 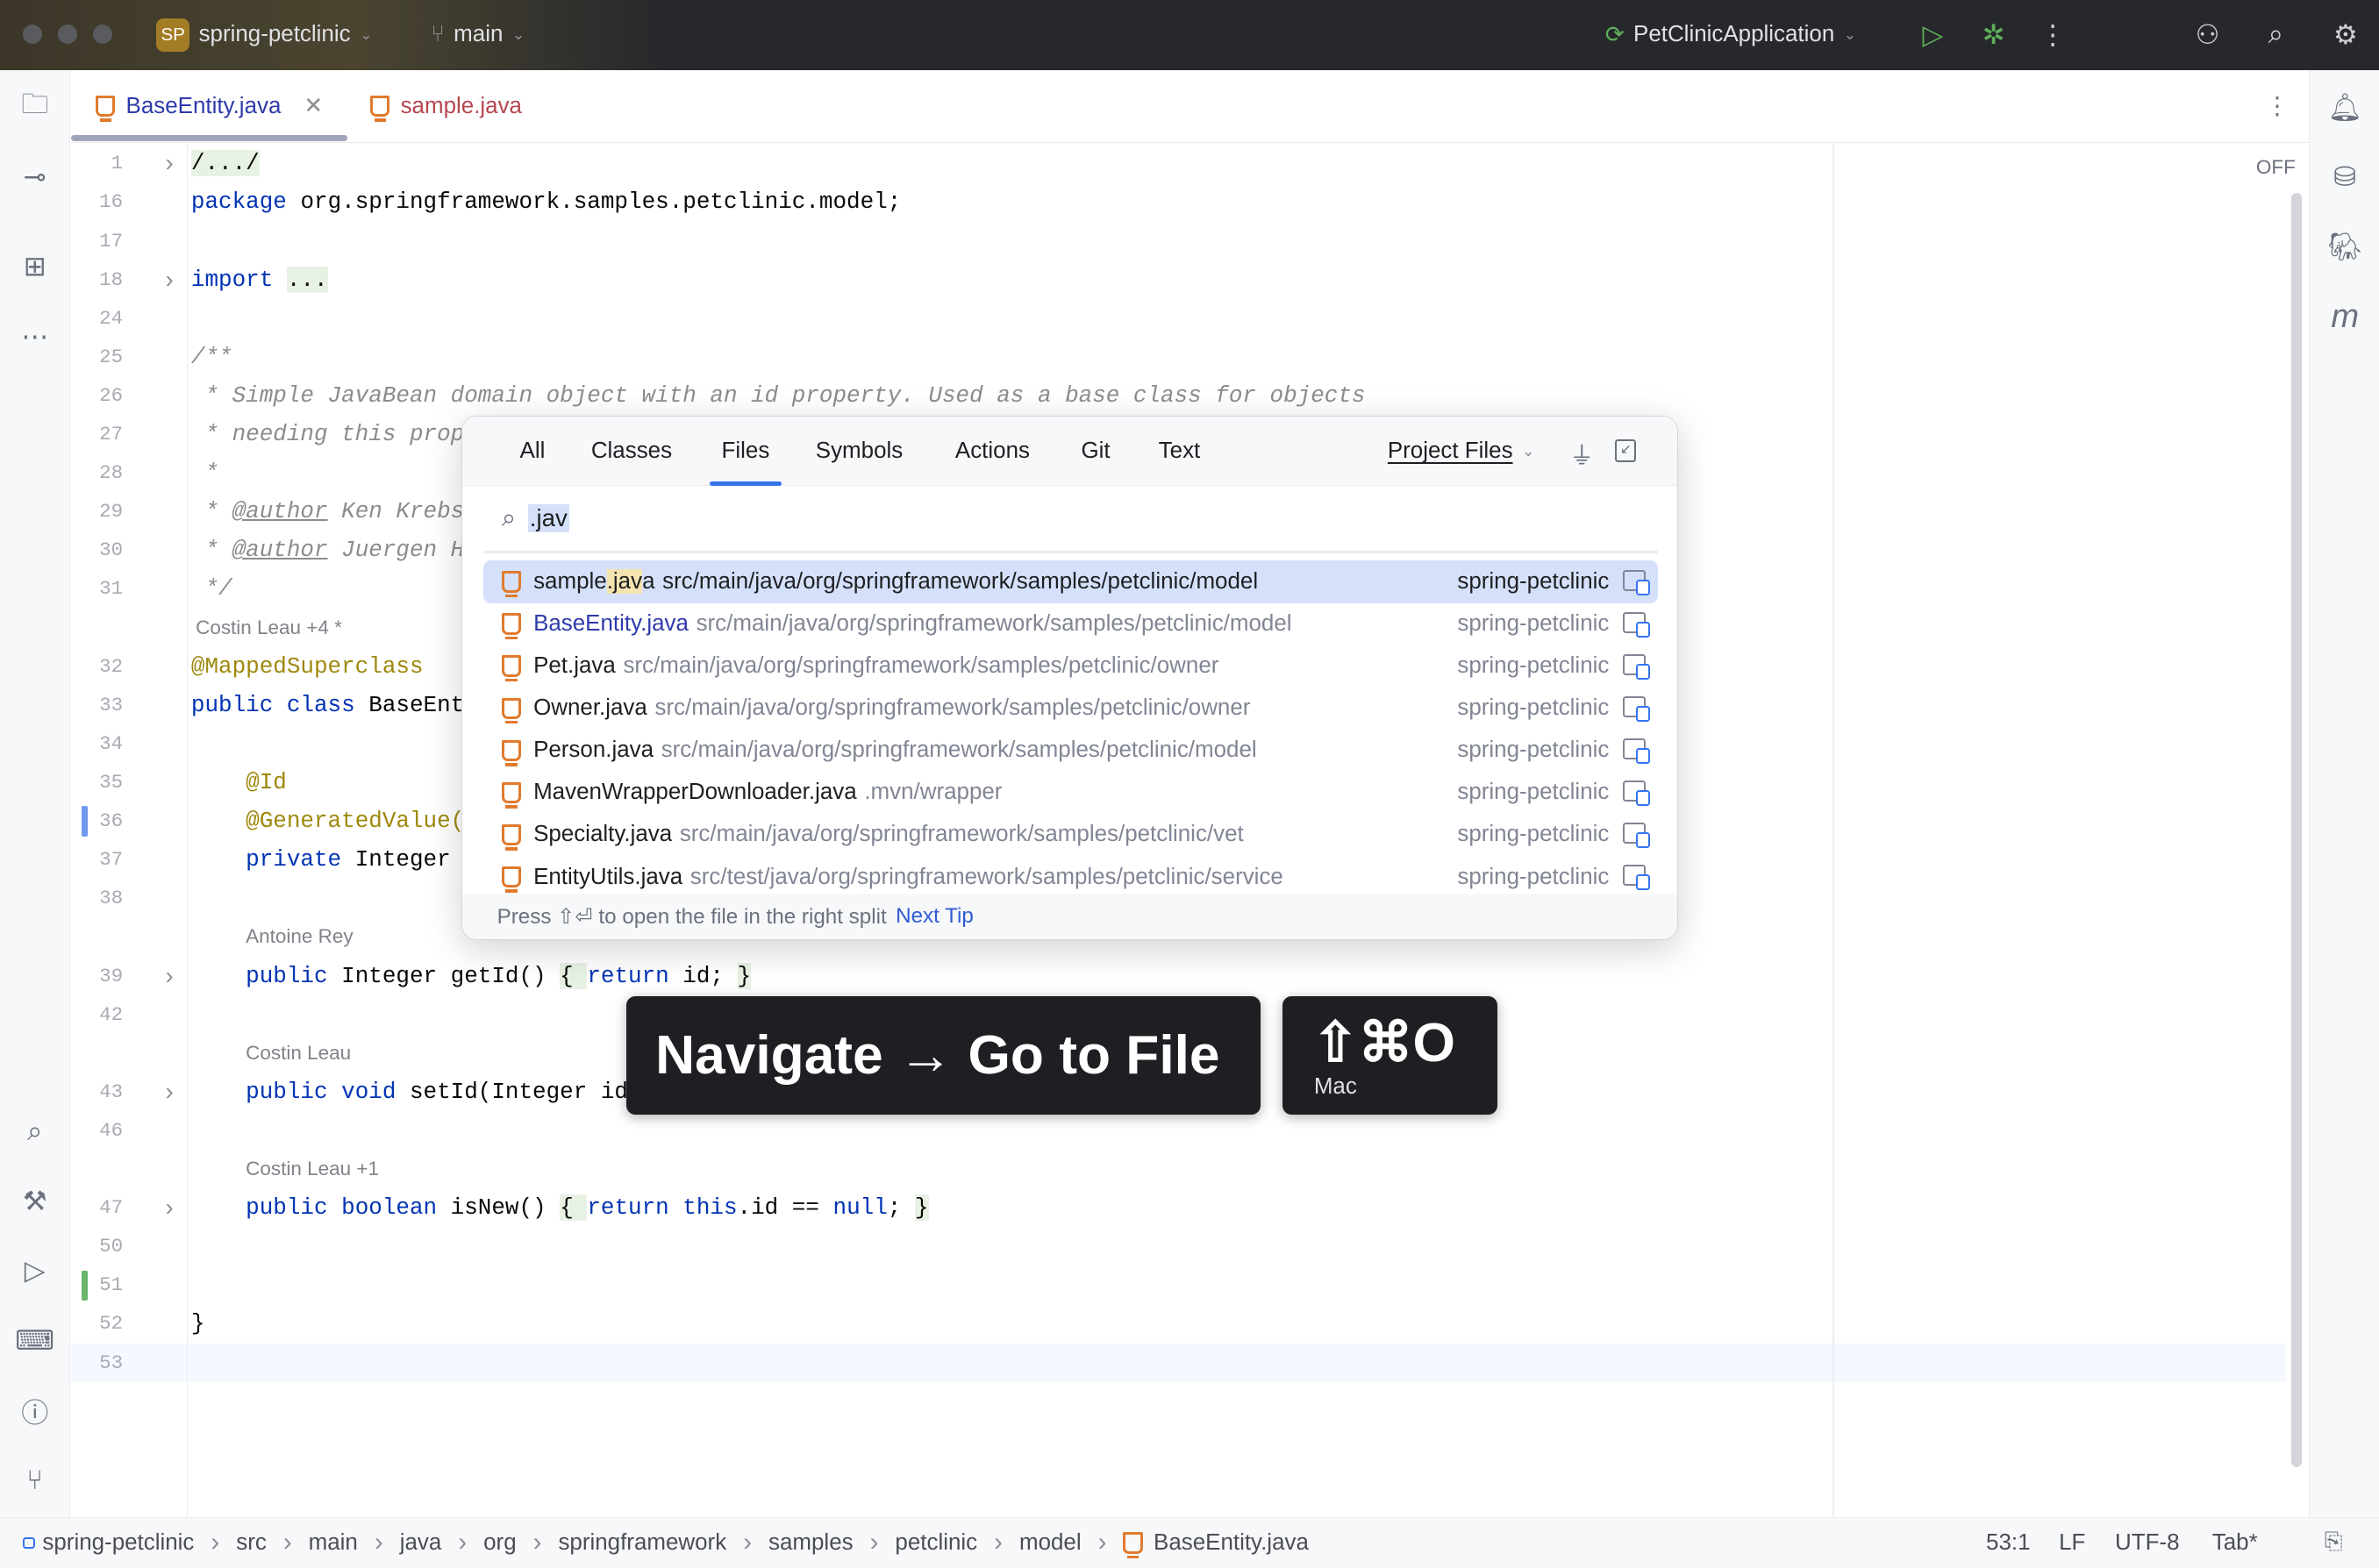 What do you see at coordinates (512, 1091) in the screenshot?
I see `code-token: setId(Integer id` at bounding box center [512, 1091].